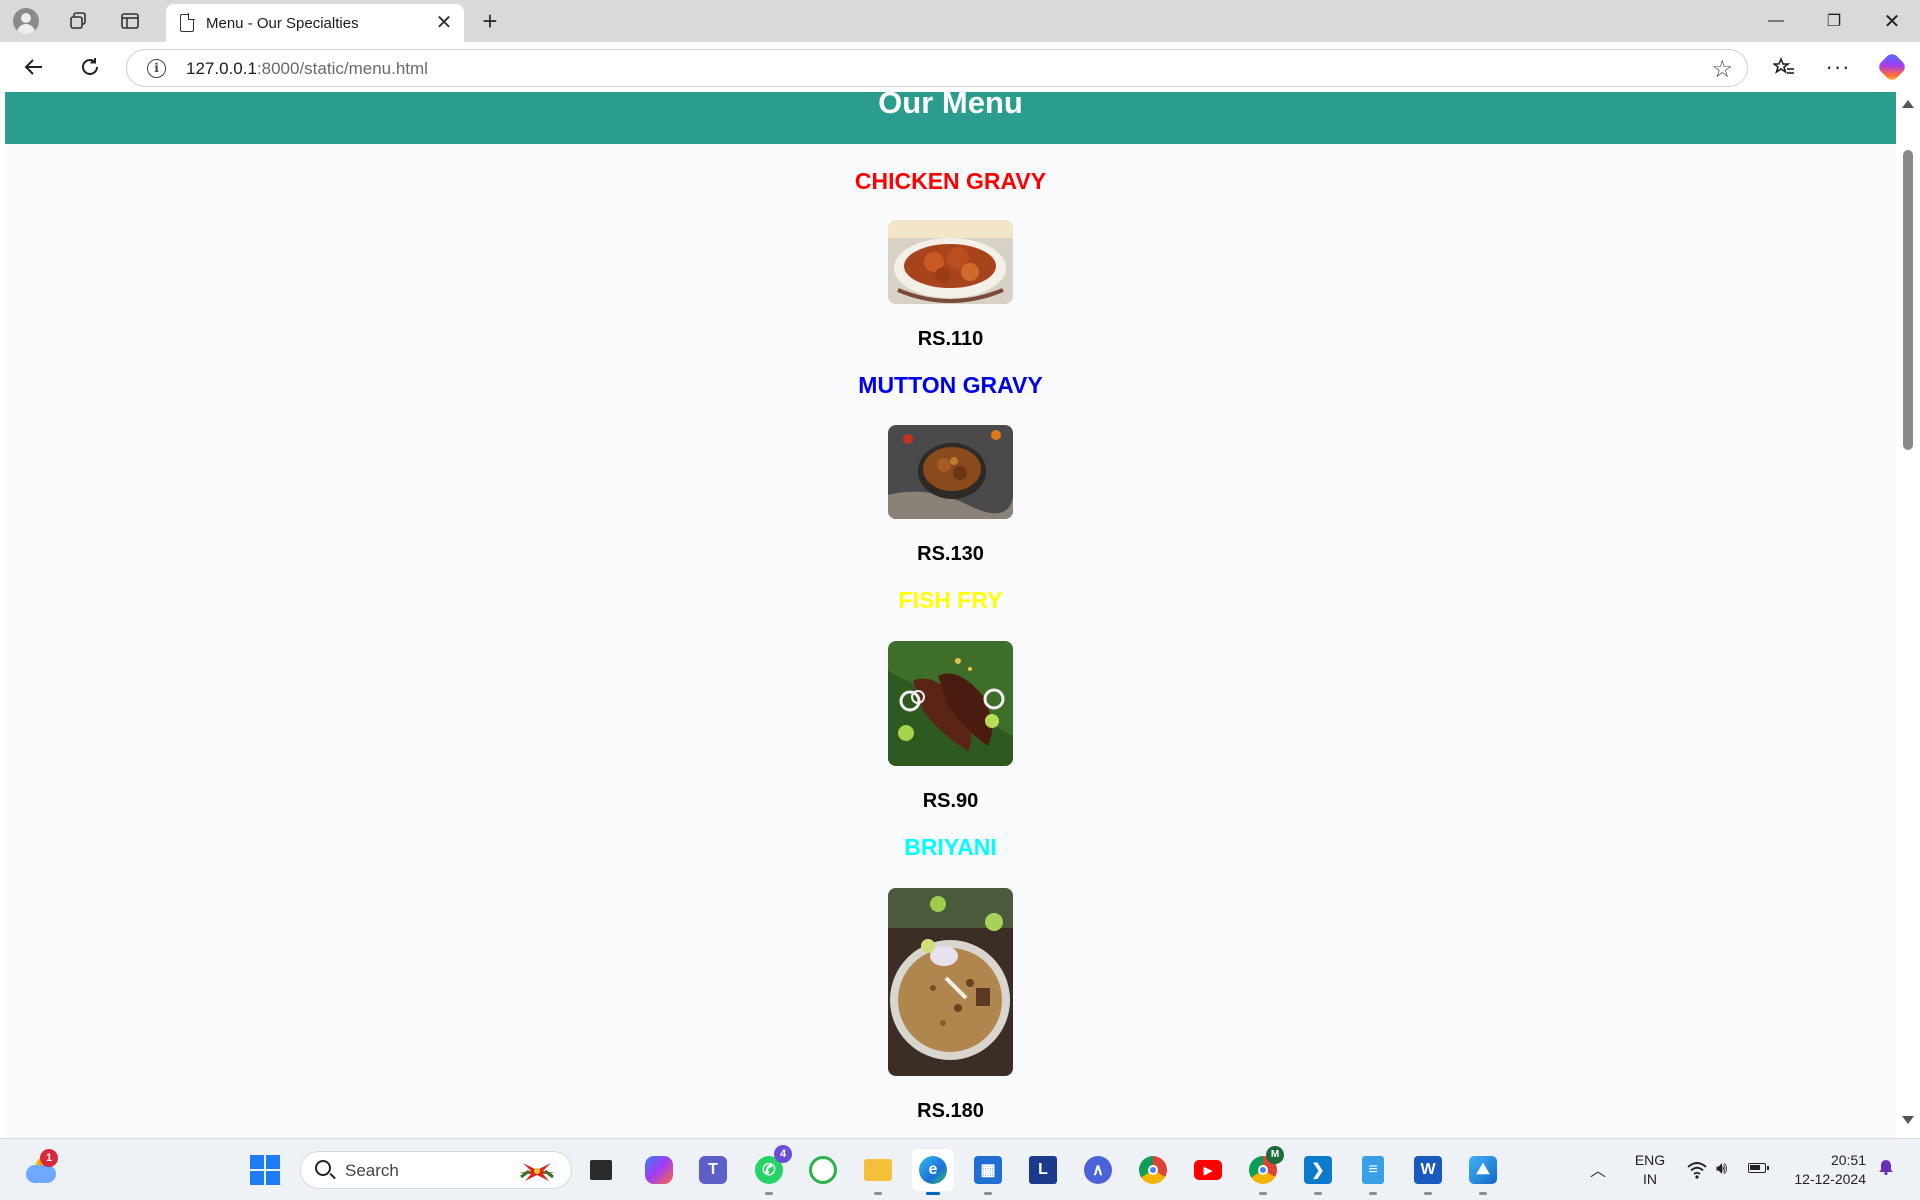  What do you see at coordinates (1697, 1170) in the screenshot?
I see `wifi-icon` at bounding box center [1697, 1170].